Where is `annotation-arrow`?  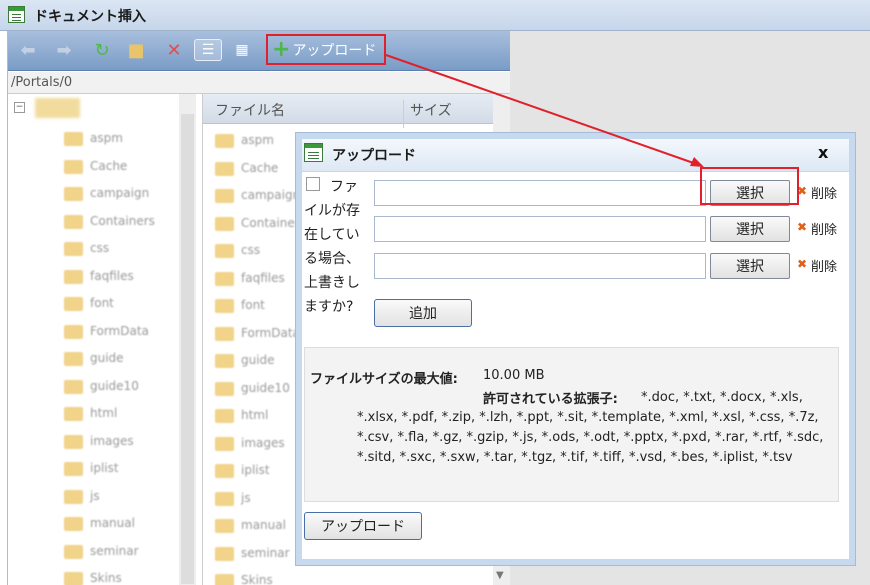
annotation-arrow is located at coordinates (544, 110).